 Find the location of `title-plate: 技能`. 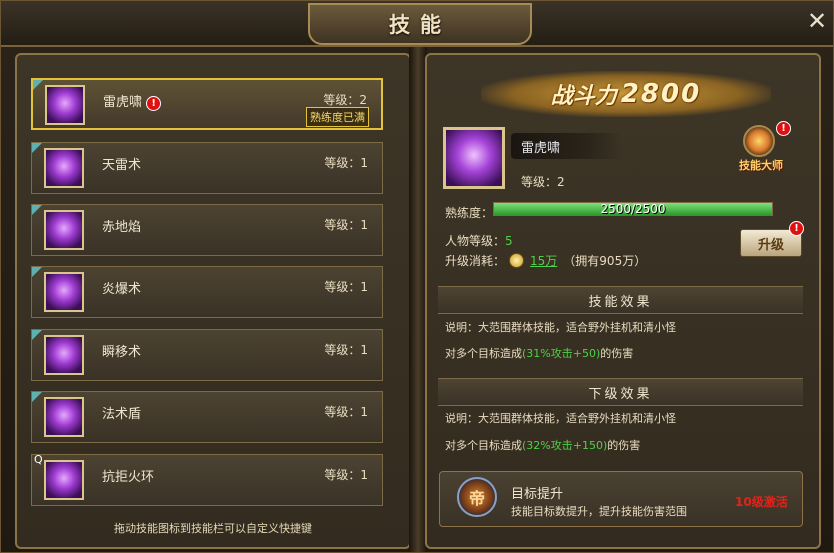

title-plate: 技能 is located at coordinates (420, 24).